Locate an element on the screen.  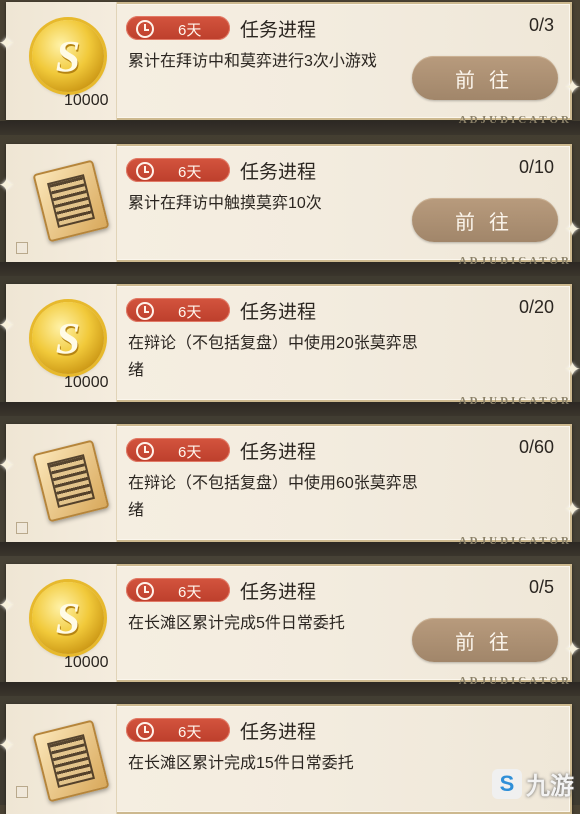
task-description: 在长滩区累计完成15件日常委托 is located at coordinates (241, 763).